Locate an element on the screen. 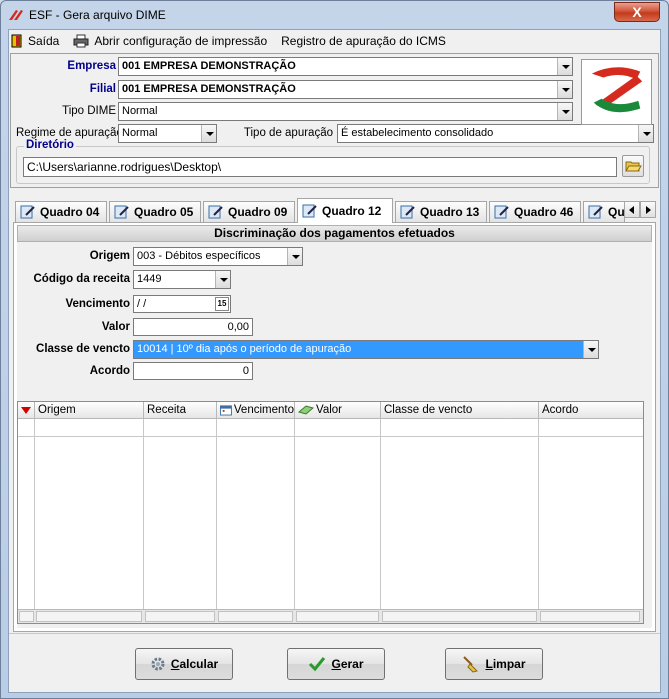 The image size is (669, 699). action-bar: Calcular Gerar Limpar is located at coordinates (334, 662).